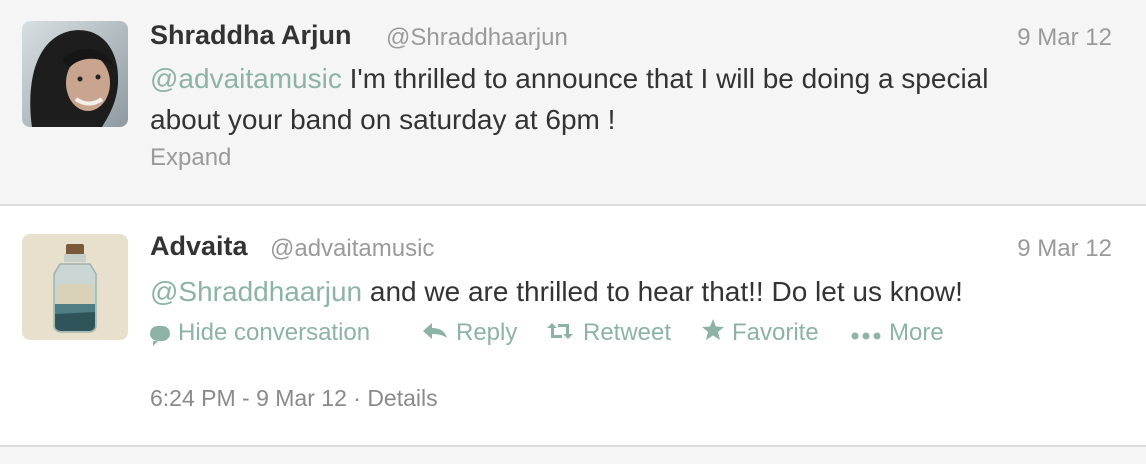 This screenshot has height=464, width=1146. Describe the element at coordinates (383, 119) in the screenshot. I see `tweet-text-line2: about your band on saturday at 6pm !` at that location.